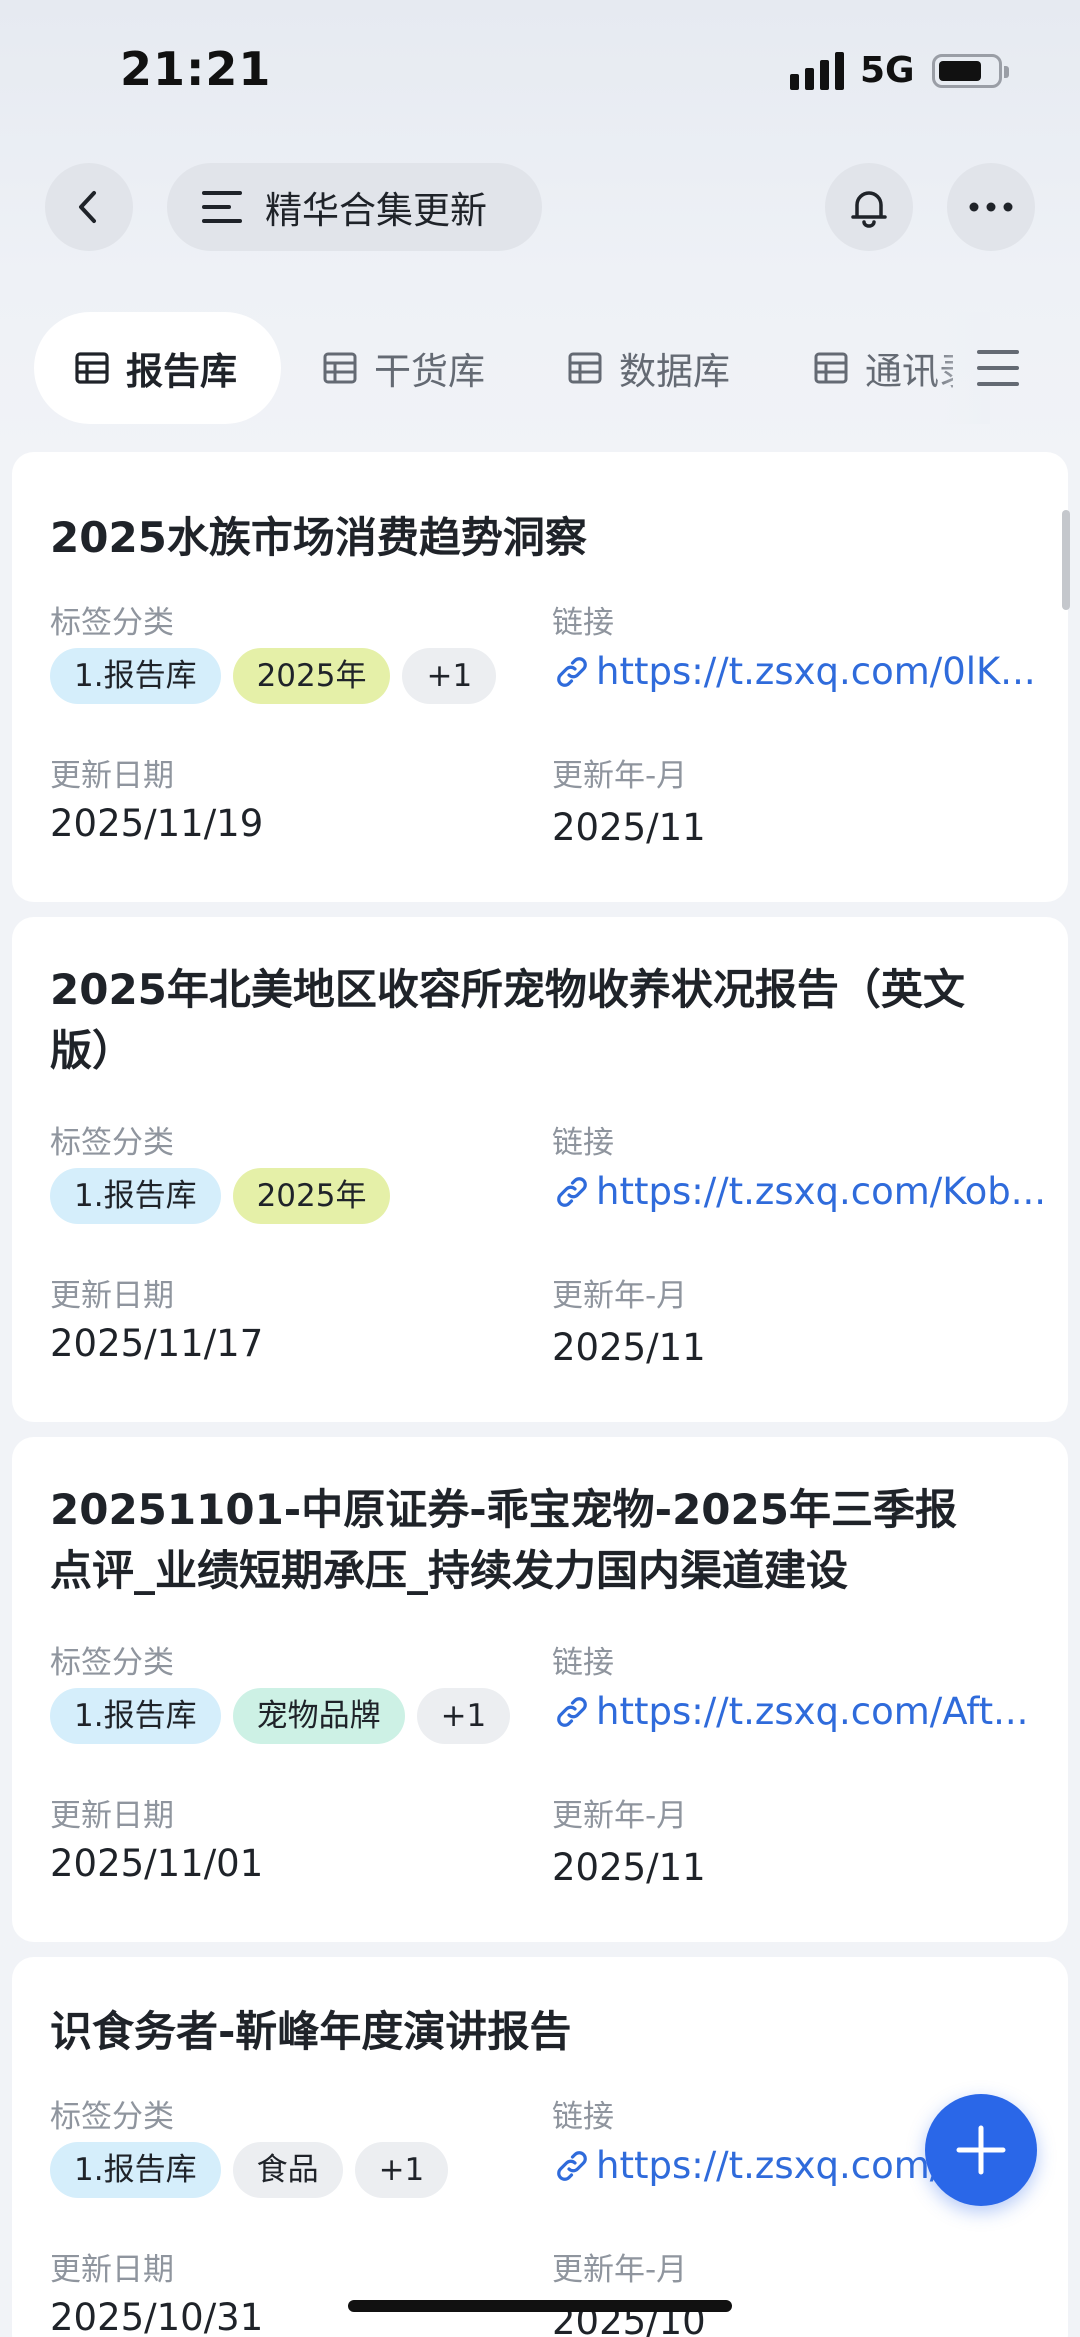 This screenshot has height=2337, width=1080. Describe the element at coordinates (1066, 560) in the screenshot. I see `scrollbar-thumb` at that location.